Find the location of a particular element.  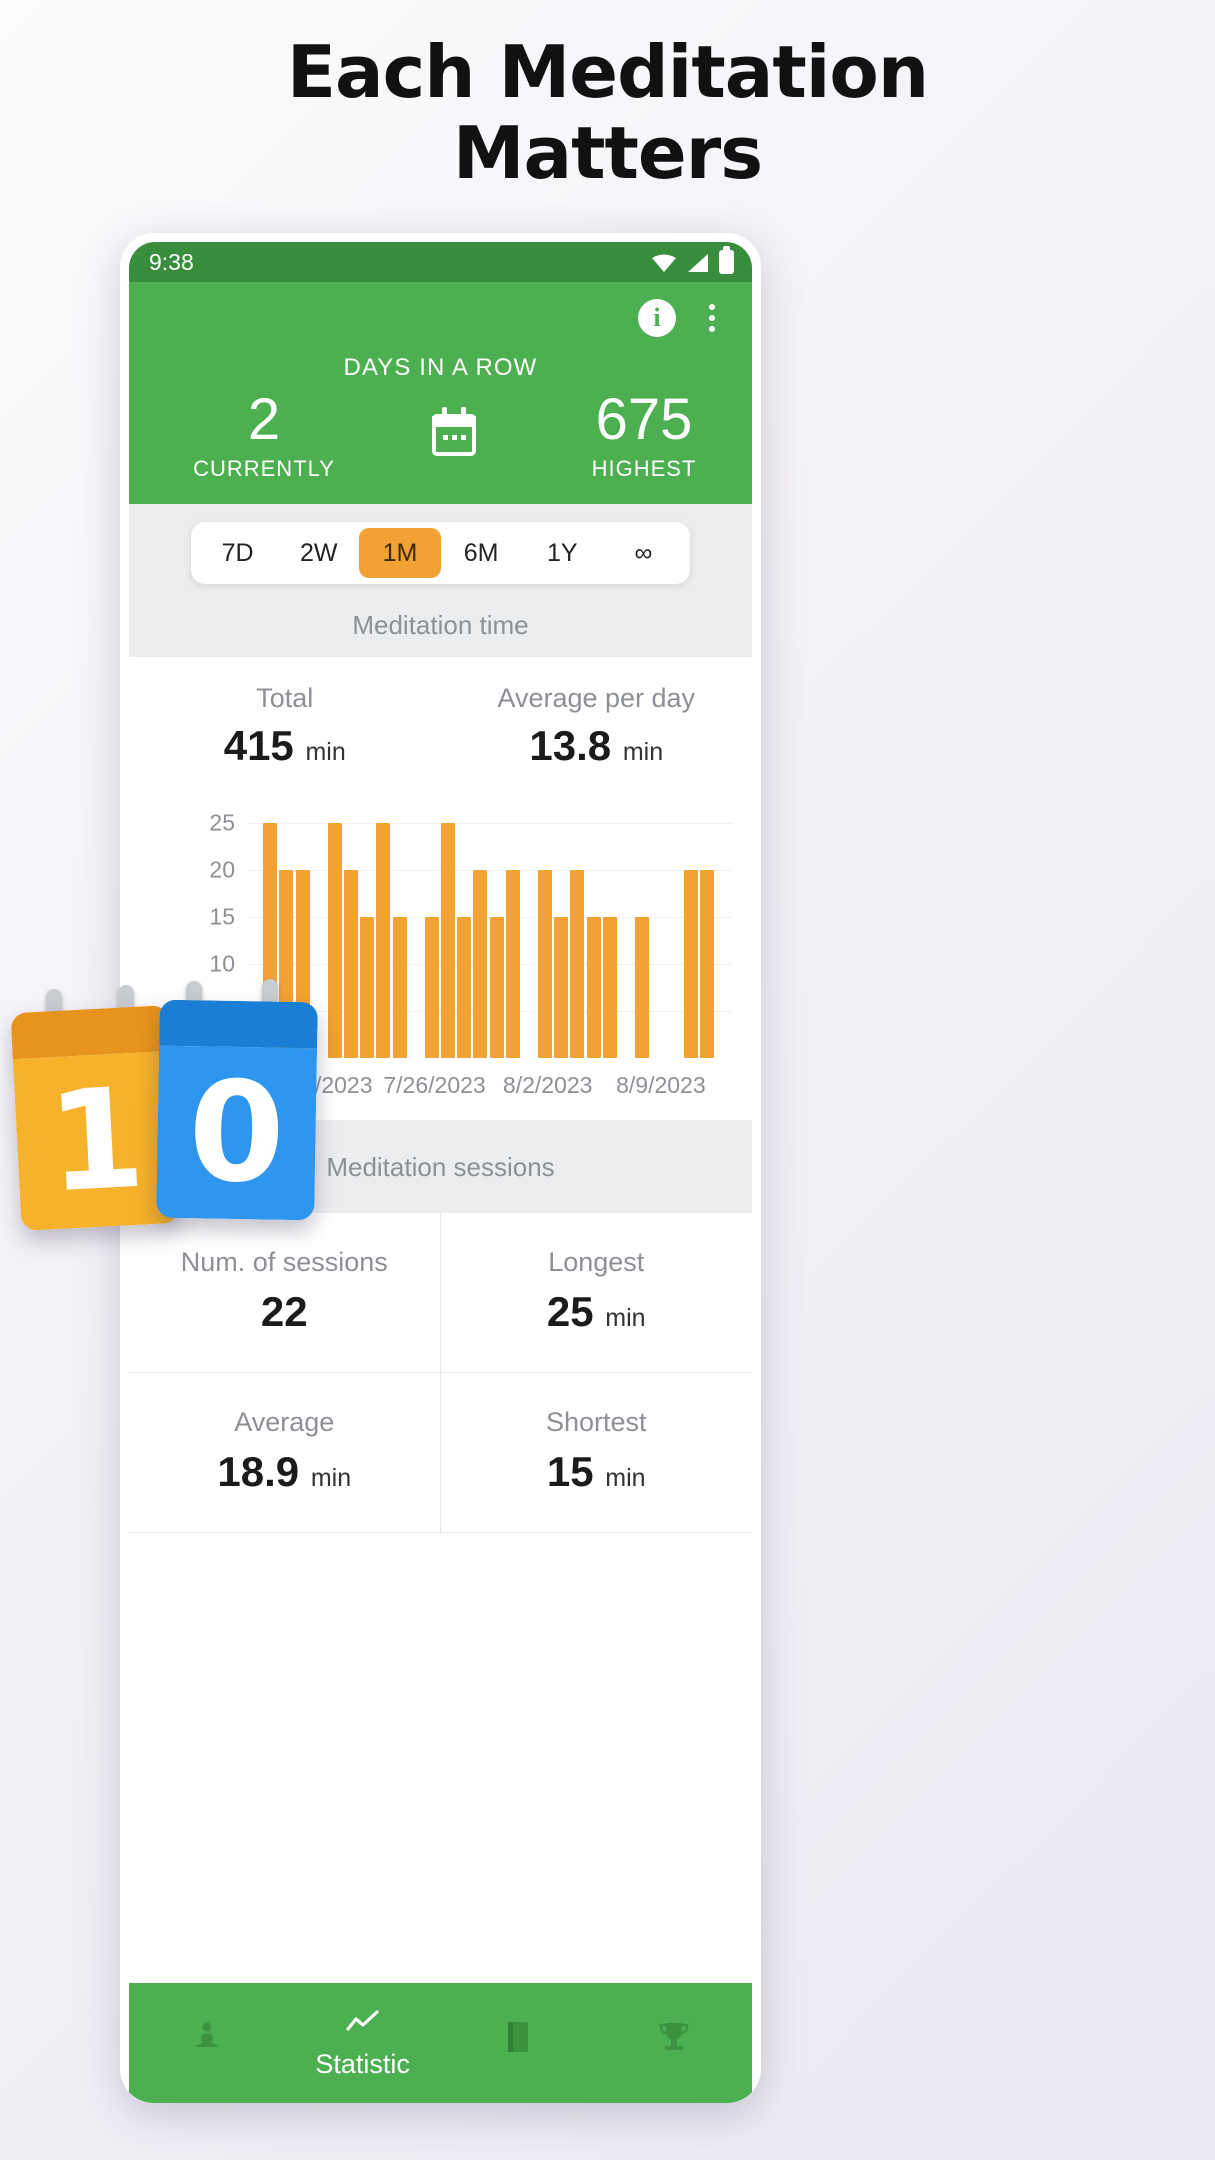

longest-session-value: 25 min is located at coordinates (597, 1312).